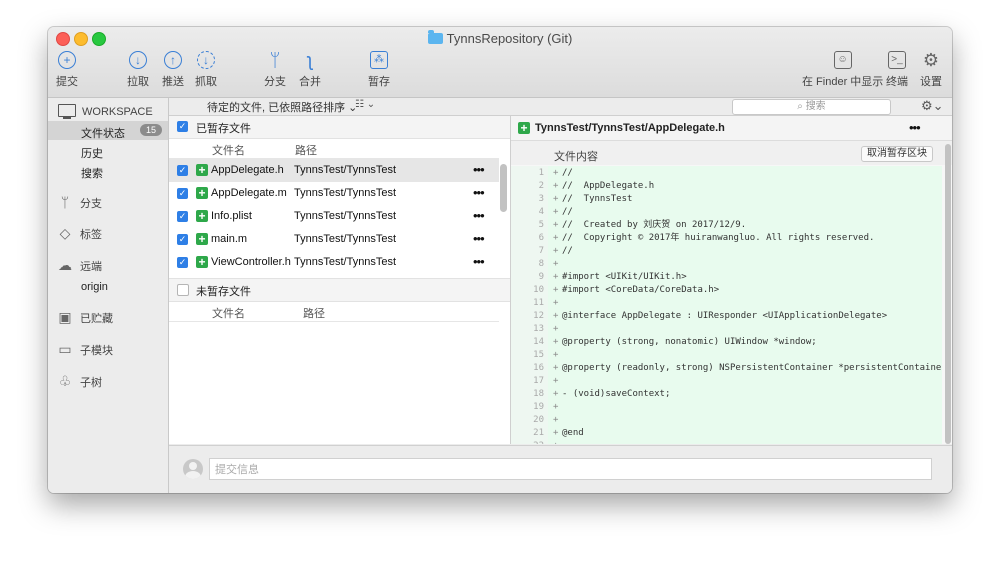  I want to click on fetch-button: ↓ 抓取, so click(206, 70).